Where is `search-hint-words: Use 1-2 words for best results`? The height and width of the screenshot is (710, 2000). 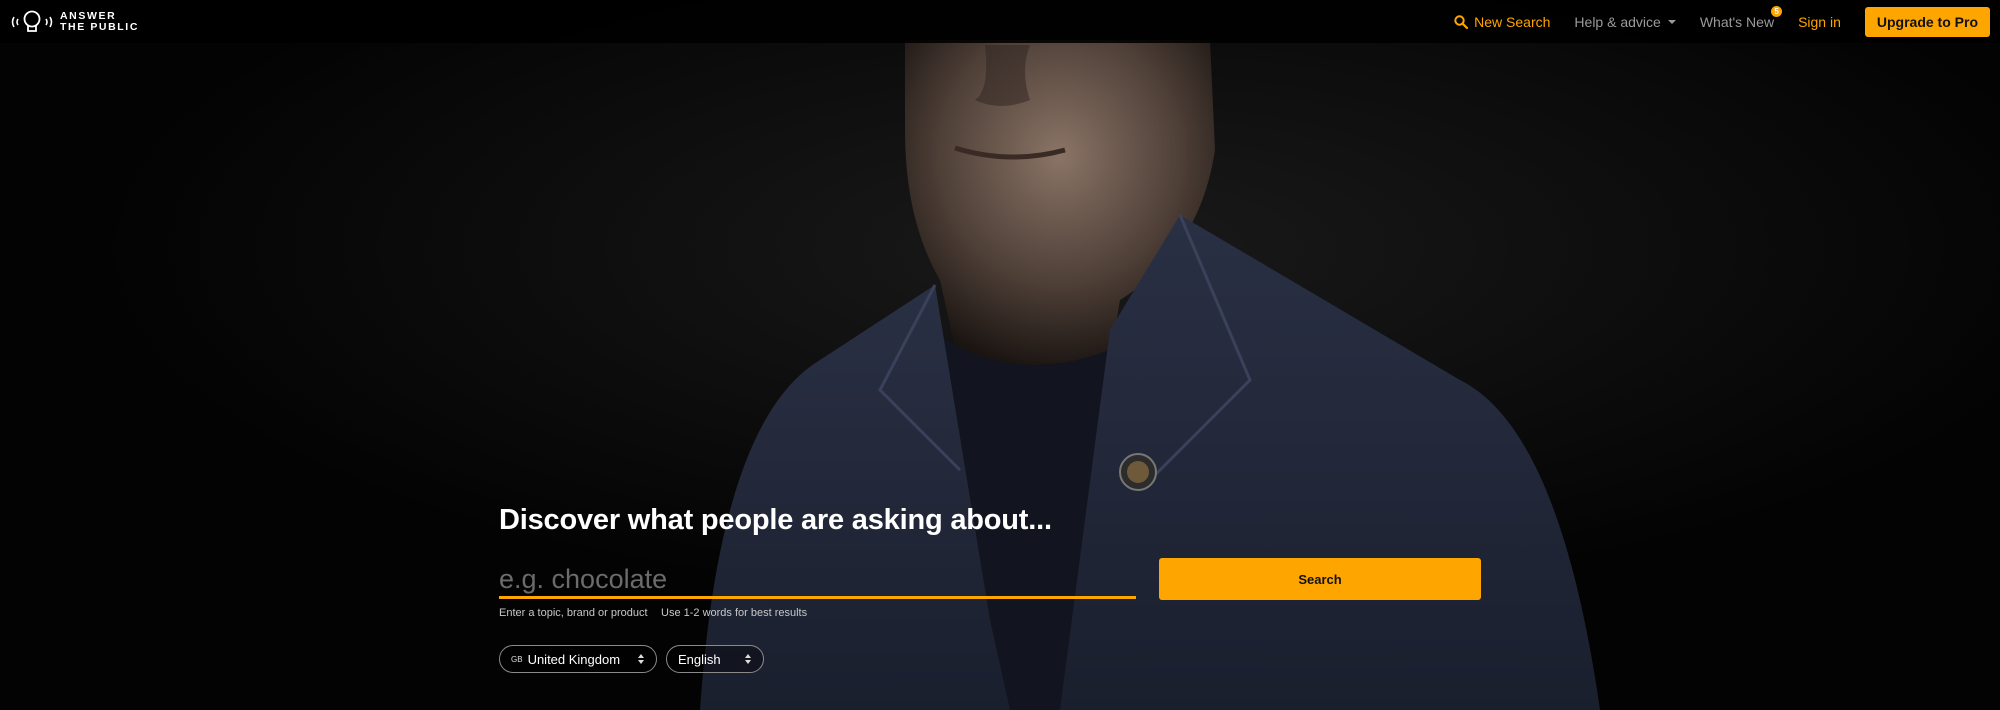
search-hint-words: Use 1-2 words for best results is located at coordinates (734, 613).